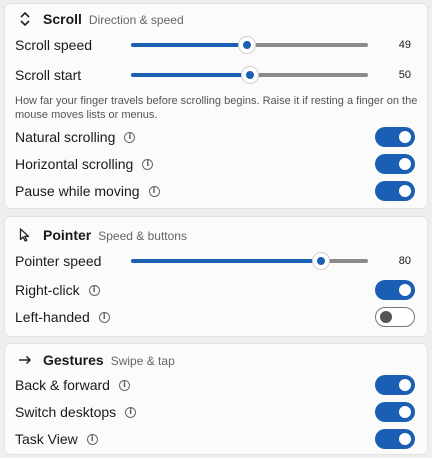  Describe the element at coordinates (48, 75) in the screenshot. I see `scroll-start-label: Scroll start` at that location.